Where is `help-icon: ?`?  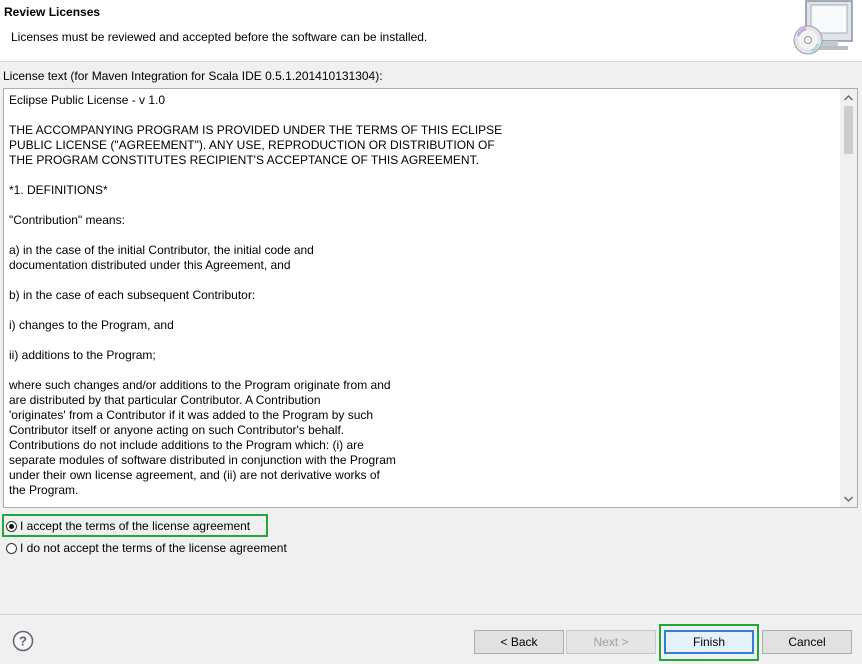 help-icon: ? is located at coordinates (23, 641).